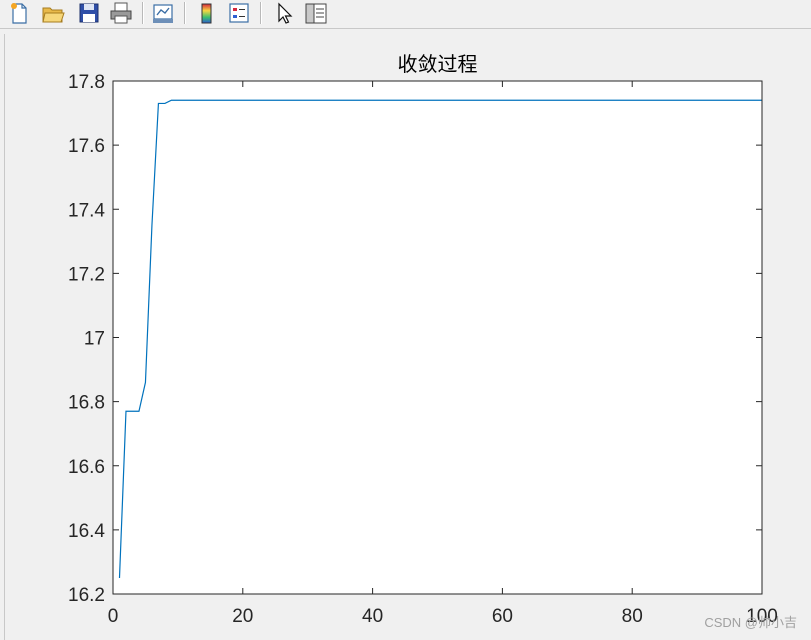 The image size is (811, 640). I want to click on watermark-text: CSDN @帅小吉, so click(750, 622).